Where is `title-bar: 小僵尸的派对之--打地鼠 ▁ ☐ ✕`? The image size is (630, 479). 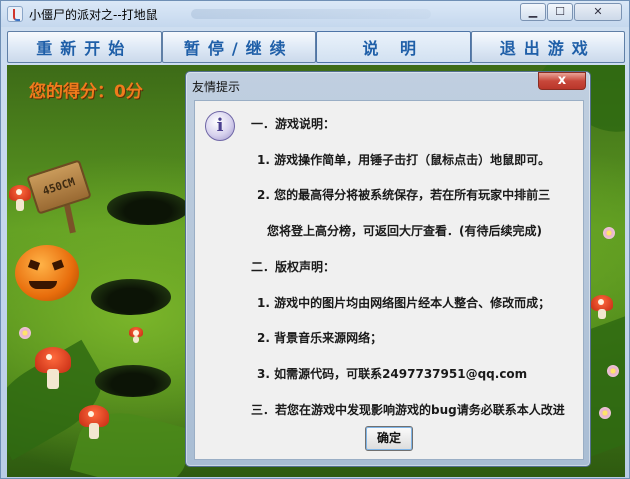 title-bar: 小僵尸的派对之--打地鼠 ▁ ☐ ✕ is located at coordinates (315, 14).